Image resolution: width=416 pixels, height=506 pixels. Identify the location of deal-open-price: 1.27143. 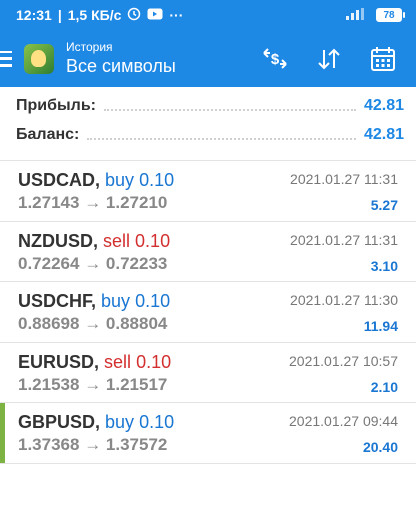
(49, 202).